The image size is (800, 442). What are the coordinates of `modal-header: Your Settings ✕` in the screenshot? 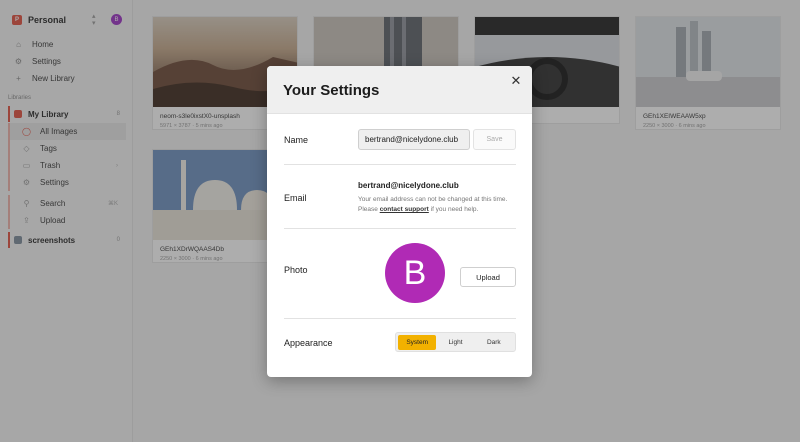 It's located at (399, 90).